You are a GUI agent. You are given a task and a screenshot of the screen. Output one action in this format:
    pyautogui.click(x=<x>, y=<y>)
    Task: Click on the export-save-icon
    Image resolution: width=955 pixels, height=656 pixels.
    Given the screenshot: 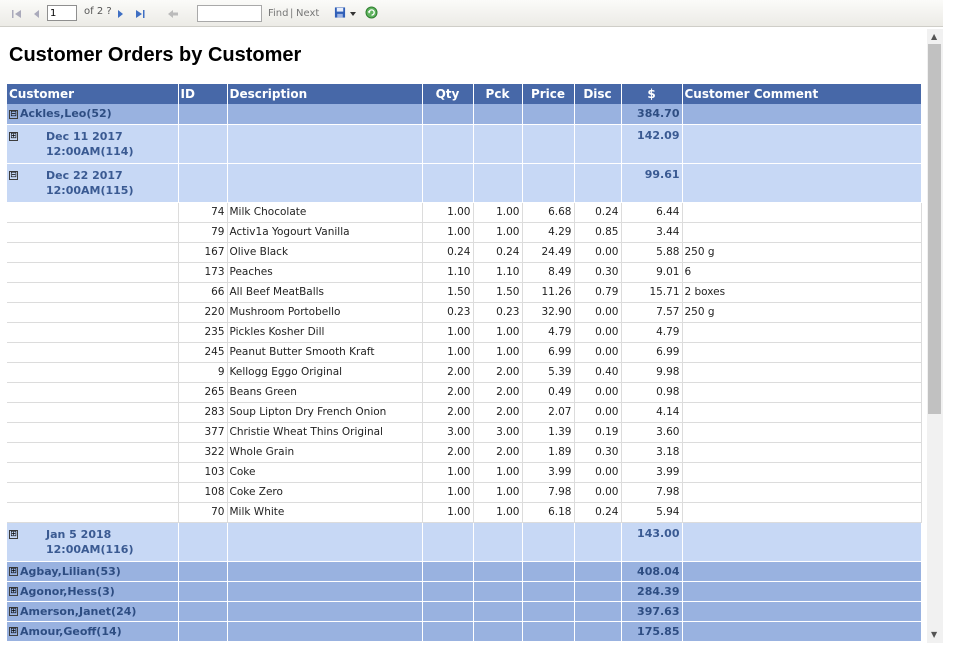 What is the action you would take?
    pyautogui.click(x=340, y=12)
    